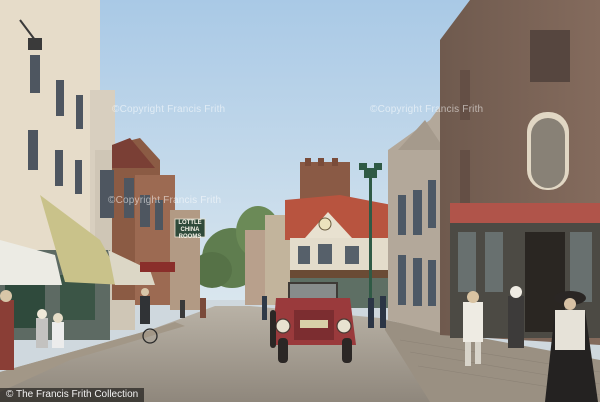 This screenshot has height=402, width=600. Describe the element at coordinates (190, 237) in the screenshot. I see `sign-line-3: ROOMS` at that location.